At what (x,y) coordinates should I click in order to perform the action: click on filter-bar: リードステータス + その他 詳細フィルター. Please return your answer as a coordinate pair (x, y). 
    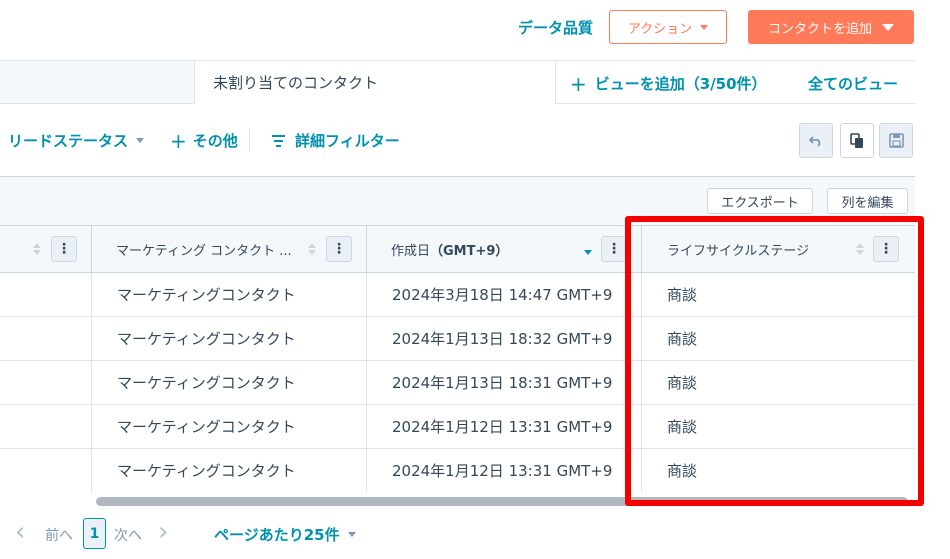
    Looking at the image, I should click on (457, 140).